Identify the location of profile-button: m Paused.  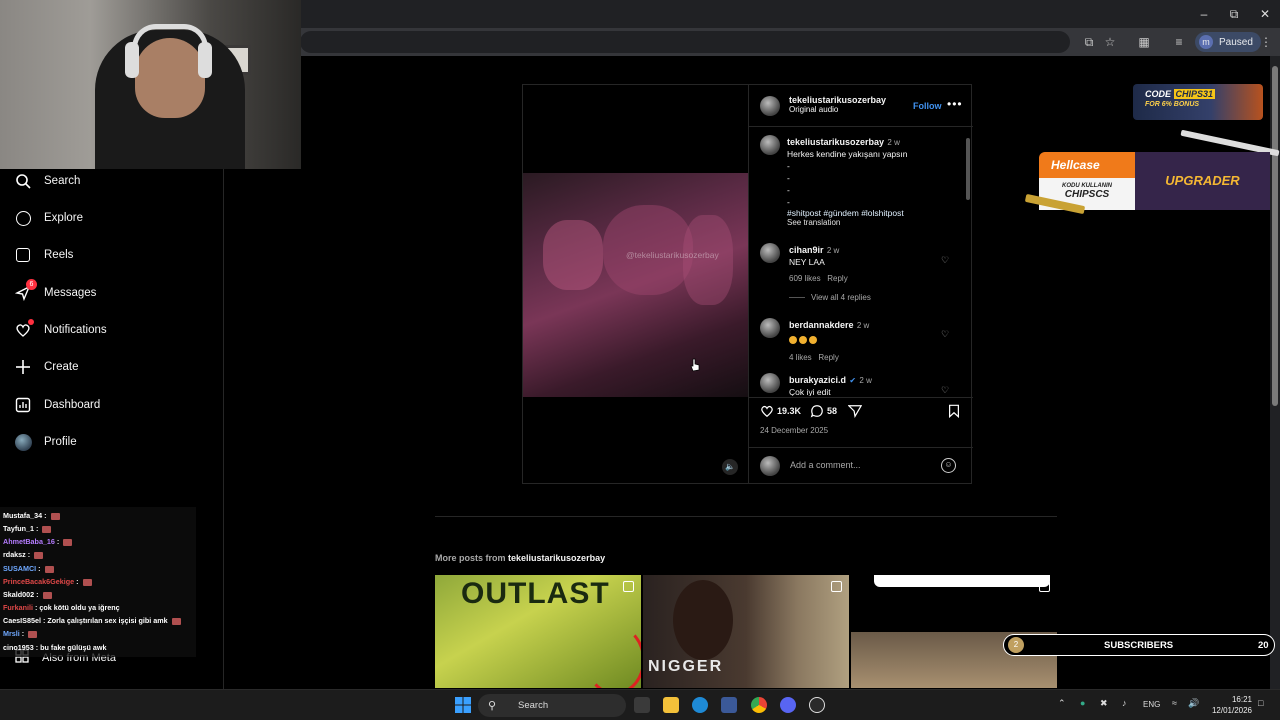
(1228, 42).